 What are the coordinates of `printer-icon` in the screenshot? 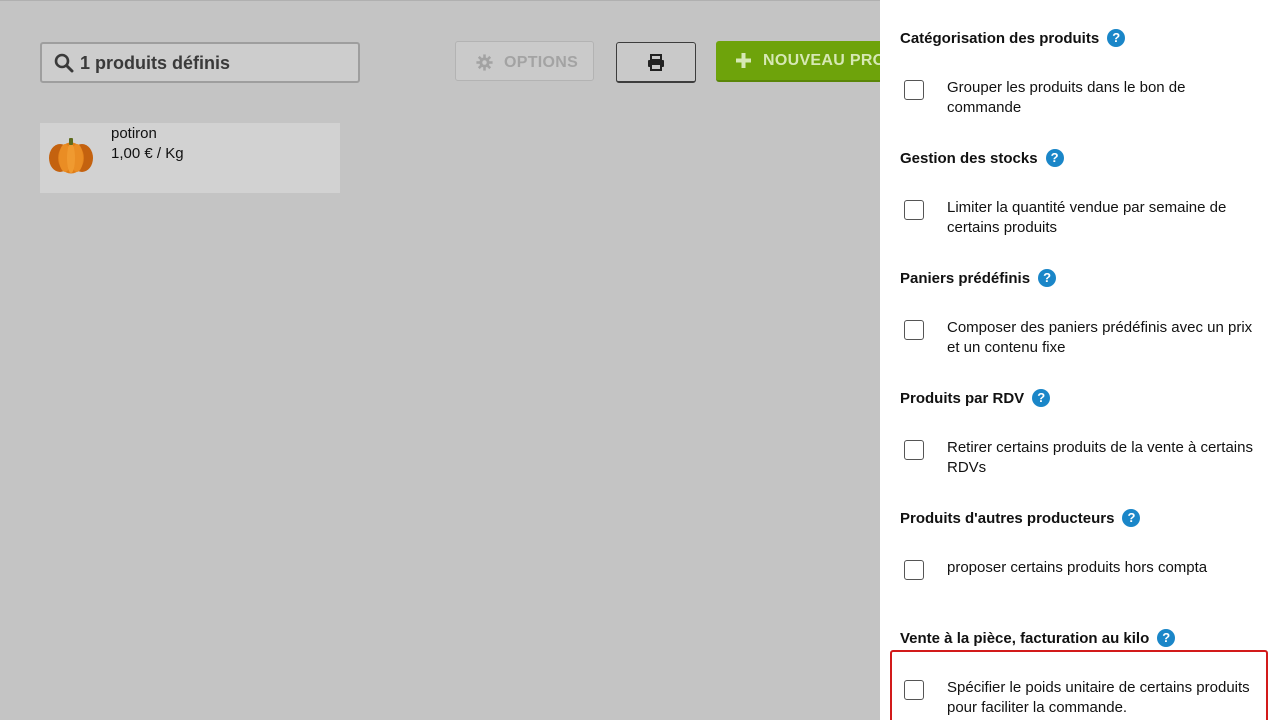 It's located at (656, 62).